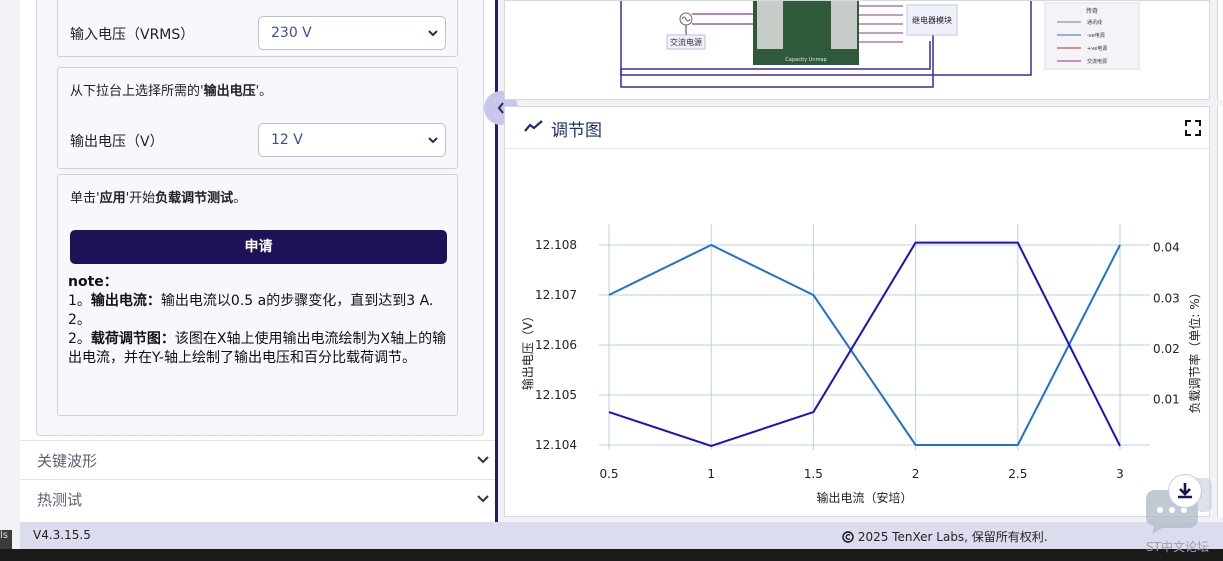 The height and width of the screenshot is (561, 1223). What do you see at coordinates (1097, 61) in the screenshot?
I see `legend-label: 交流电源` at bounding box center [1097, 61].